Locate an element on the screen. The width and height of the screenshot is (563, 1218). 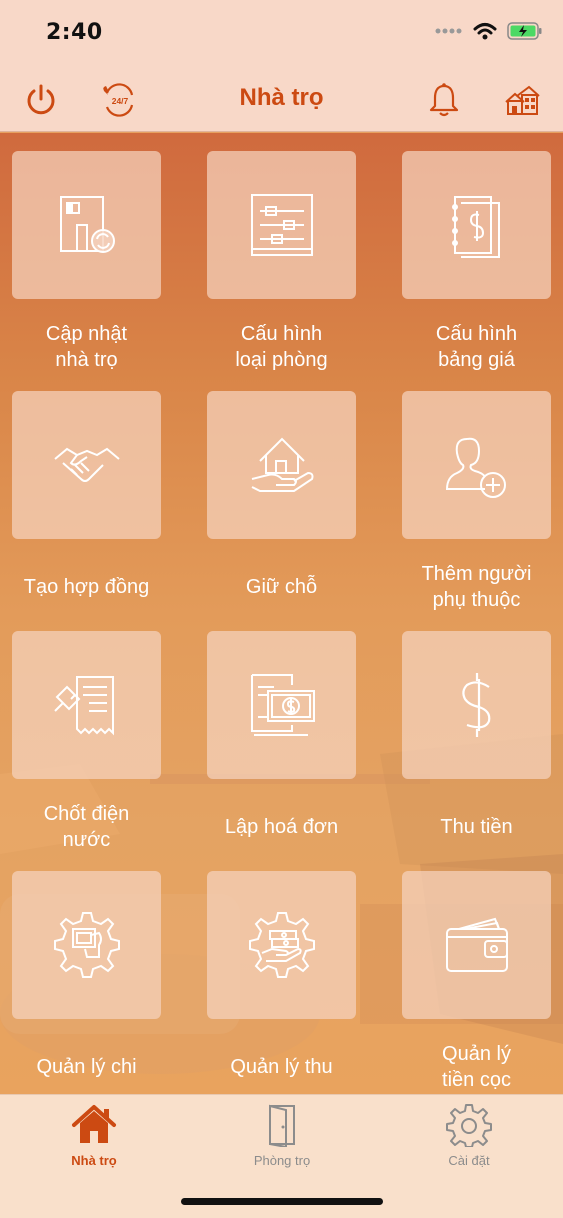
menu-tile-label: Tạo hợp đồng is located at coordinates (86, 587).